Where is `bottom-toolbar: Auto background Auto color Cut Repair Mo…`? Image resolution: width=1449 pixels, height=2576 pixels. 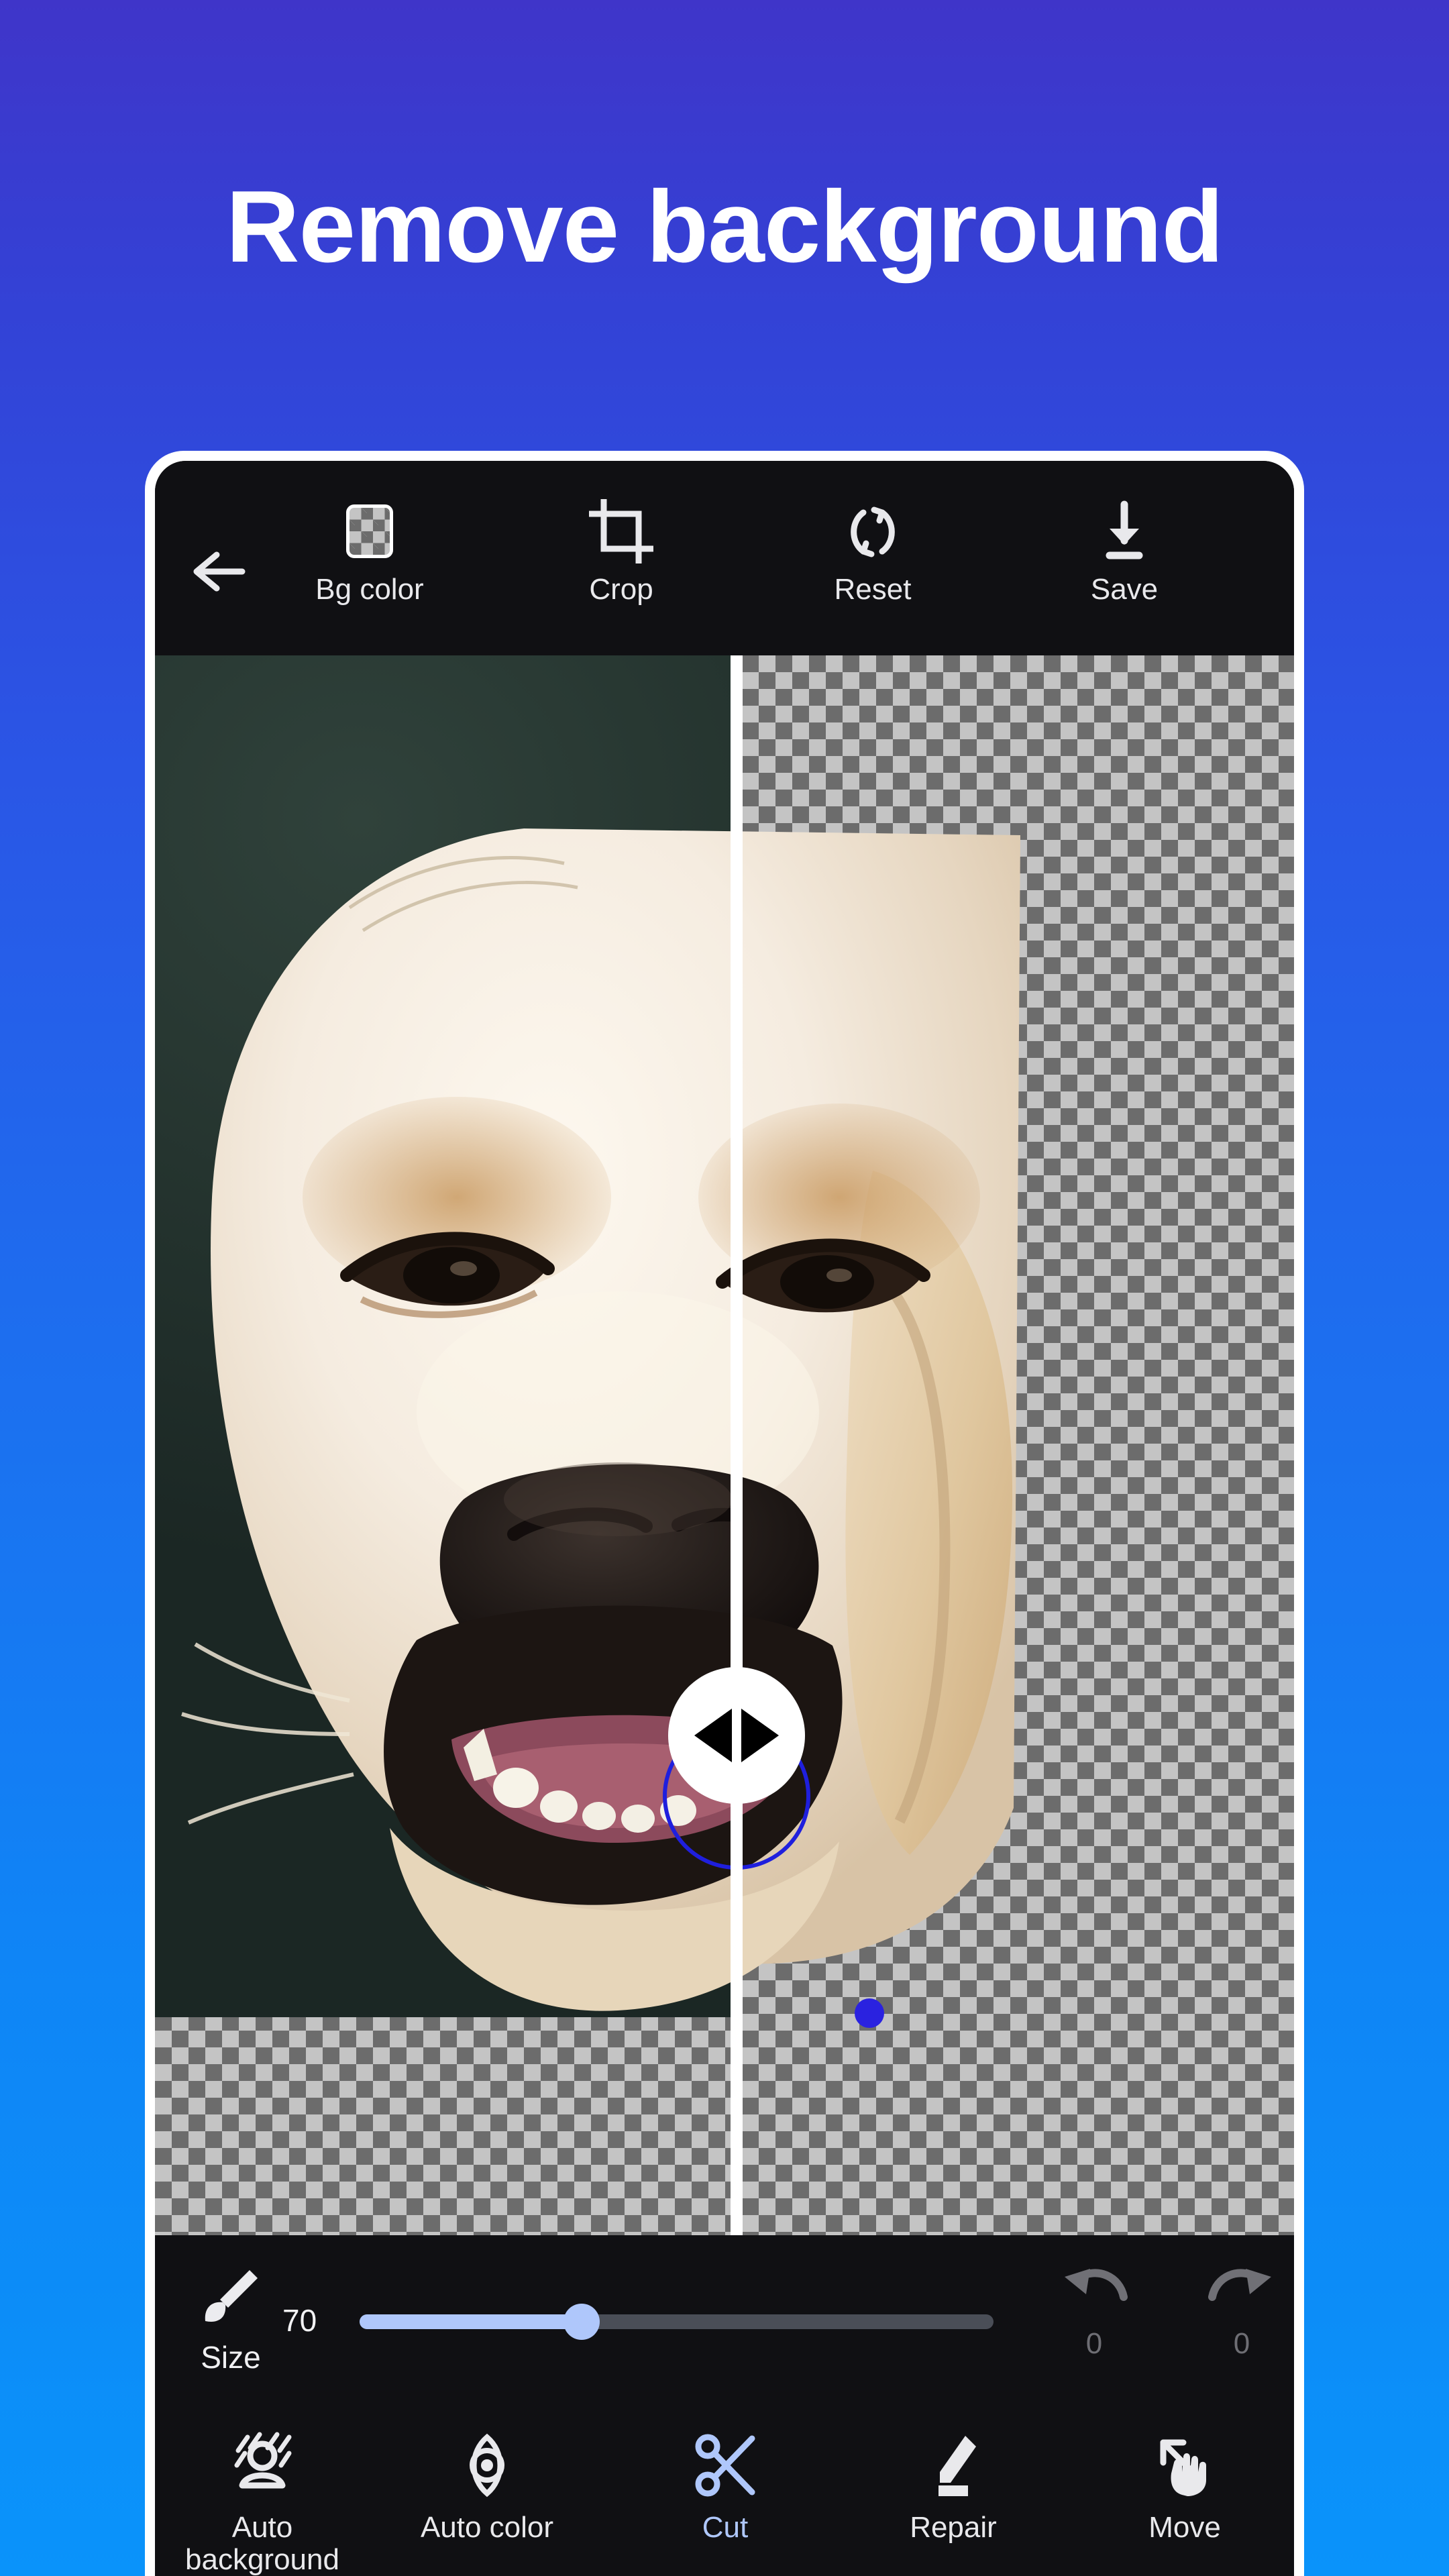 bottom-toolbar: Auto background Auto color Cut Repair Mo… is located at coordinates (724, 2489).